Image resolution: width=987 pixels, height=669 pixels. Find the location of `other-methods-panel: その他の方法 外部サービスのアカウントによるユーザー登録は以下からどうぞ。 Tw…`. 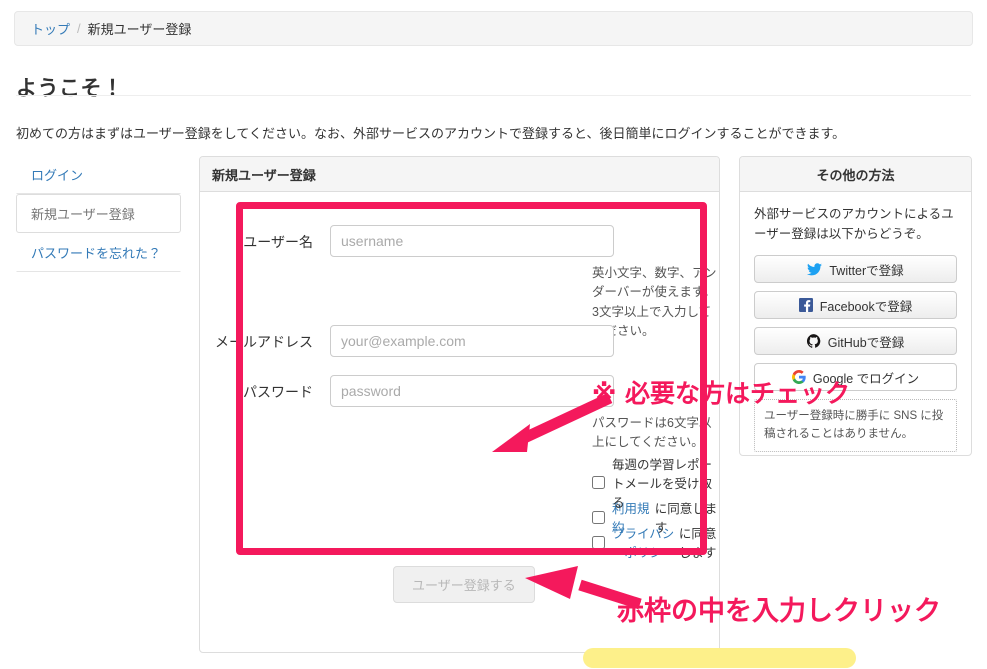

other-methods-panel: その他の方法 外部サービスのアカウントによるユーザー登録は以下からどうぞ。 Tw… is located at coordinates (855, 306).